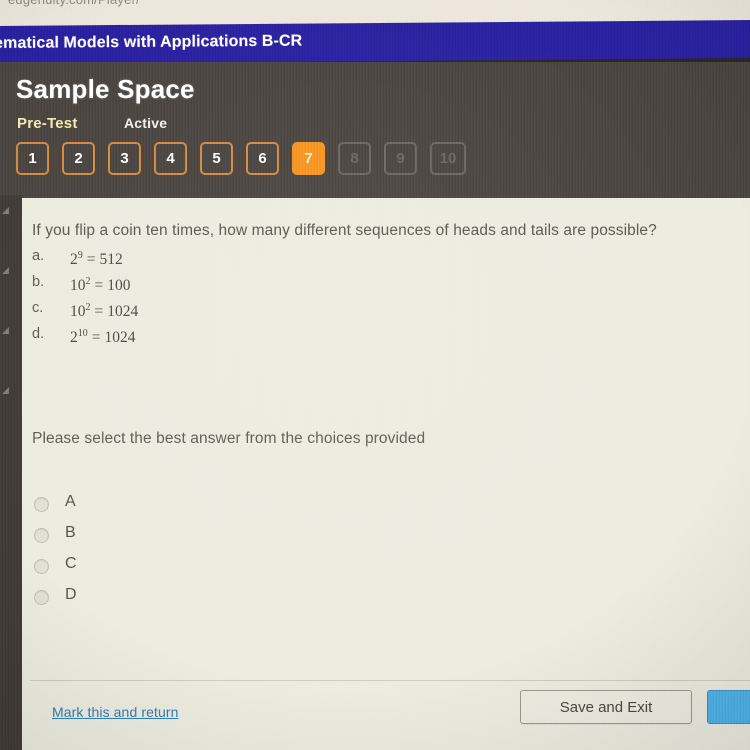 This screenshot has width=750, height=750. I want to click on question-nav-button-label: 3, so click(124, 158).